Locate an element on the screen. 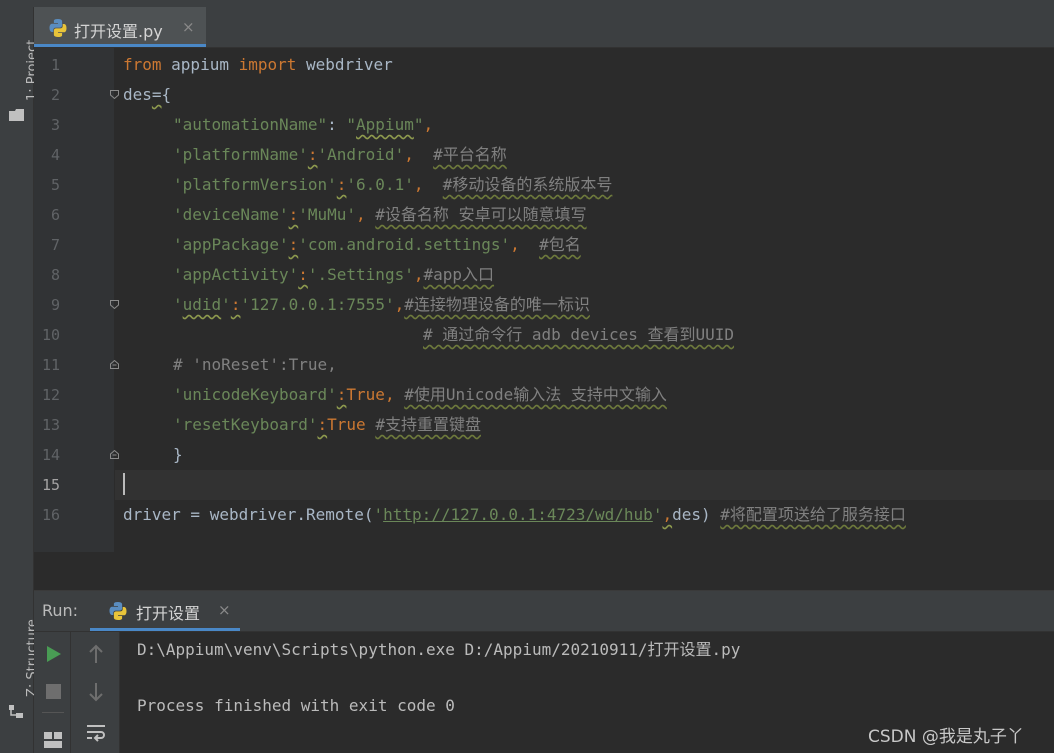  run-tab: 打开设置 × is located at coordinates (165, 611).